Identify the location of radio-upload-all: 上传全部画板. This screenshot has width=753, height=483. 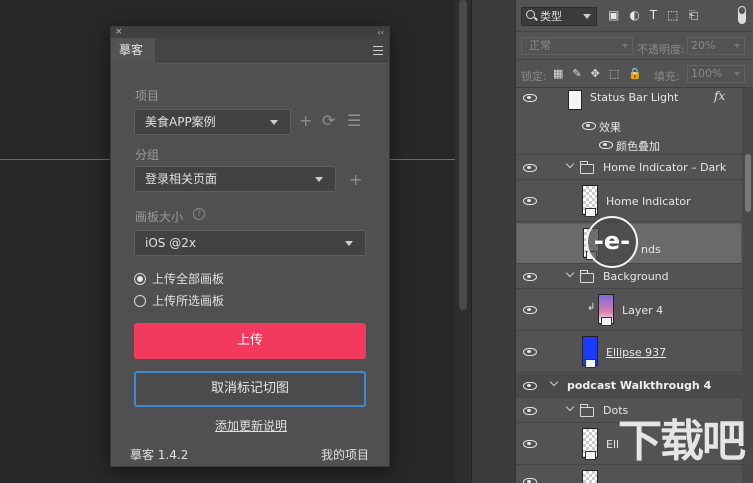
(179, 279).